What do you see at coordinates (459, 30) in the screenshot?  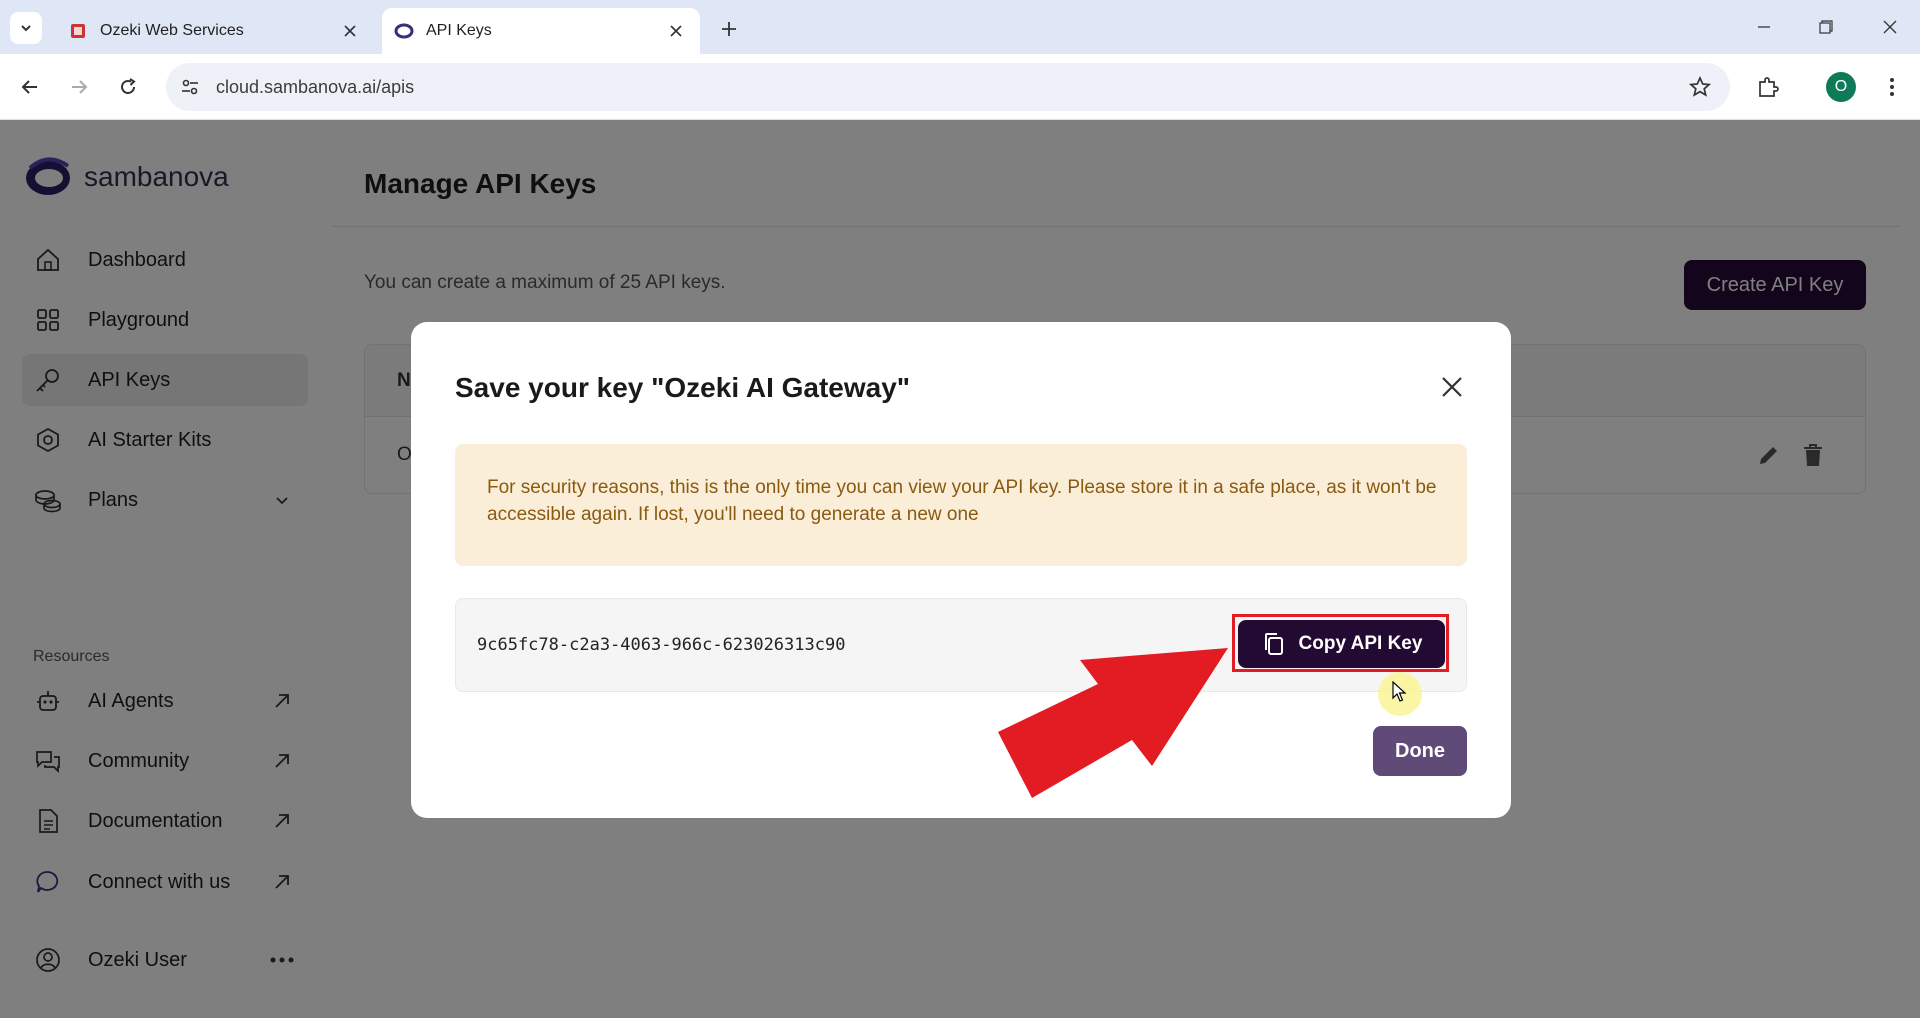 I see `tab-title: API Keys` at bounding box center [459, 30].